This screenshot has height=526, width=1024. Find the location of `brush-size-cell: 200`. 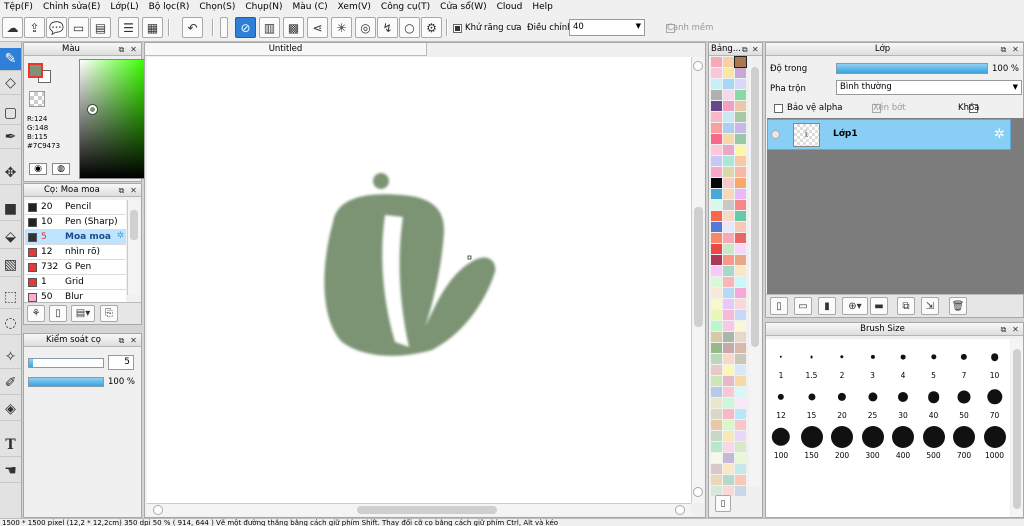

brush-size-cell: 200 is located at coordinates (842, 443).